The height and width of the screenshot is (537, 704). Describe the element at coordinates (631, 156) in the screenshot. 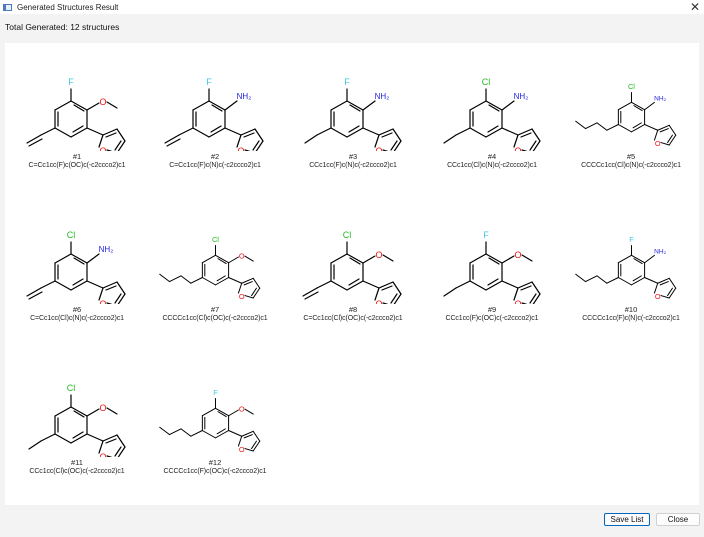

I see `structure-number: #5` at that location.